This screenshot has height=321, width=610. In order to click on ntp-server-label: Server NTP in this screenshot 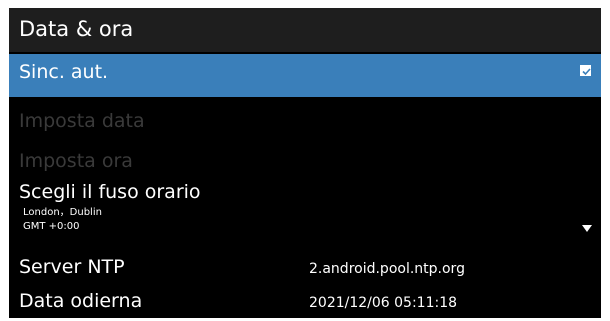, I will do `click(72, 267)`.